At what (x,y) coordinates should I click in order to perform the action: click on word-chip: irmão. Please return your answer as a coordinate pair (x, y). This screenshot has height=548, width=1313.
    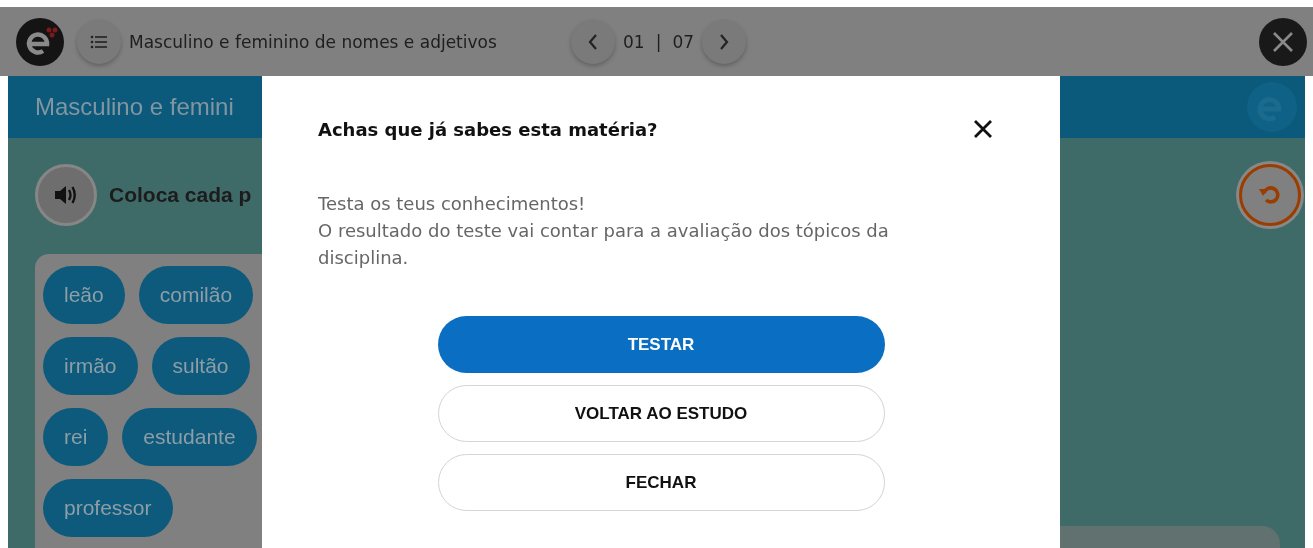
    Looking at the image, I should click on (90, 366).